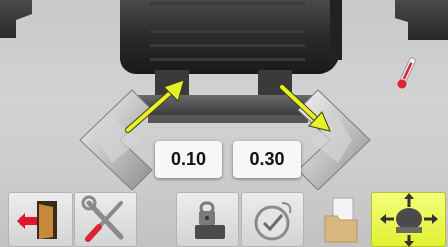 The image size is (448, 247). What do you see at coordinates (188, 159) in the screenshot?
I see `left-shim-value: 0.10` at bounding box center [188, 159].